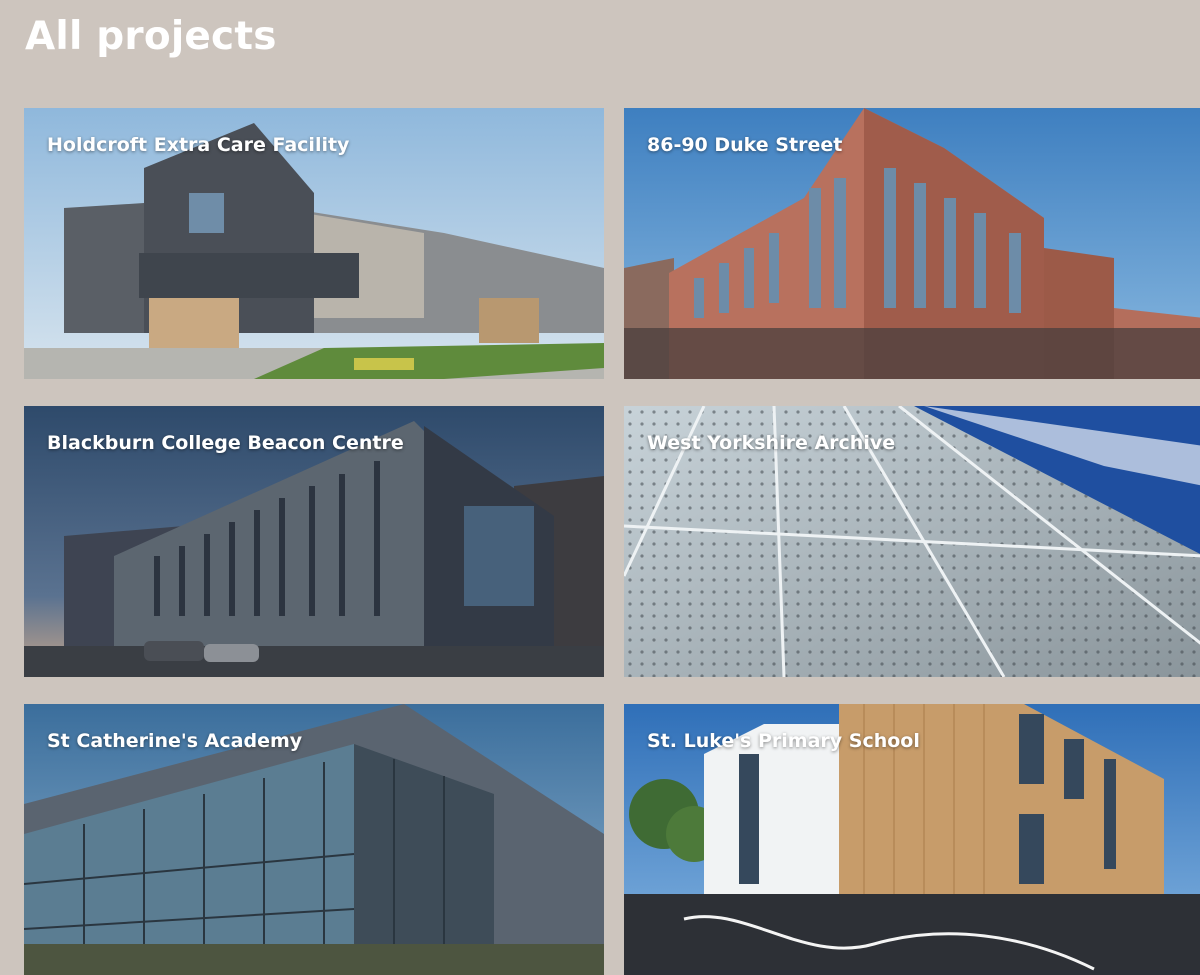 The image size is (1200, 975). Describe the element at coordinates (745, 145) in the screenshot. I see `project-title: 86-90 Duke Street` at that location.